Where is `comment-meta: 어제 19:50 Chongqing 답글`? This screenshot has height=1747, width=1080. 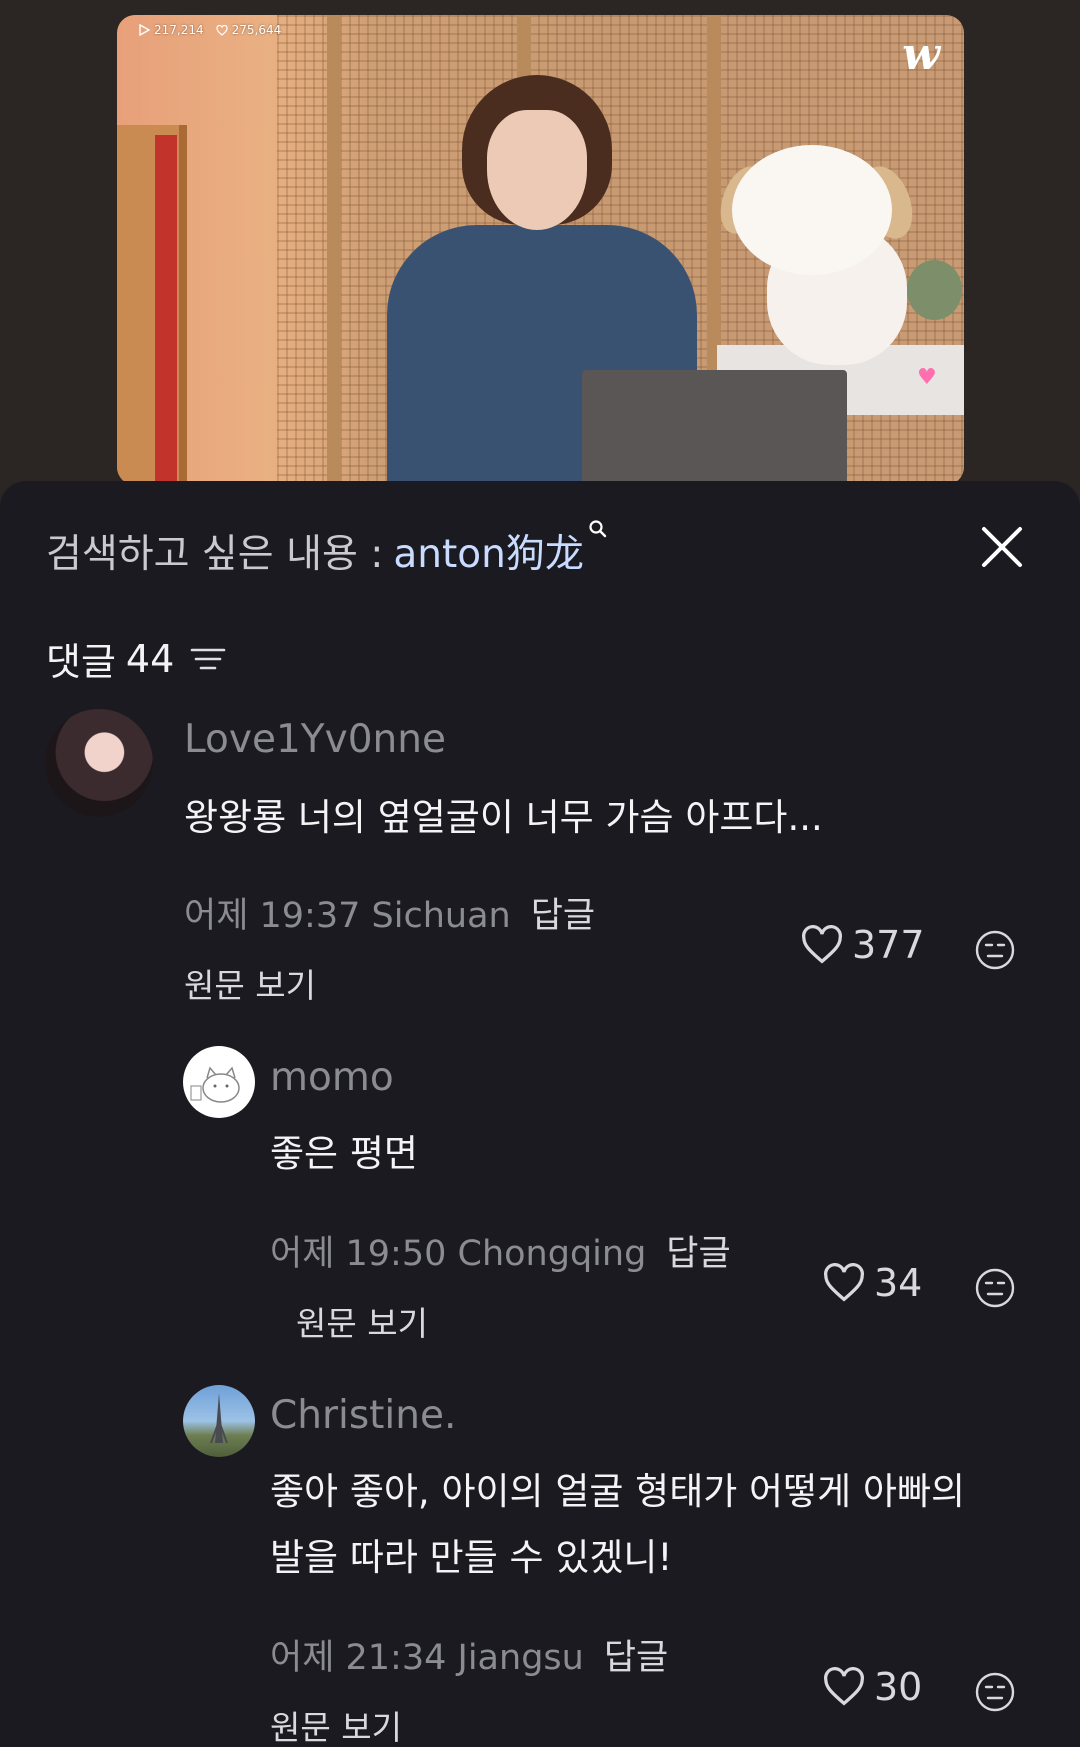
comment-meta: 어제 19:50 Chongqing 답글 is located at coordinates (500, 1250).